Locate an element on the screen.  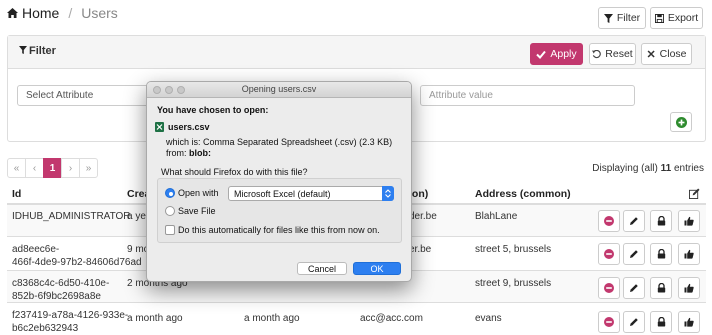
row-2-email: er.be is located at coordinates (420, 249).